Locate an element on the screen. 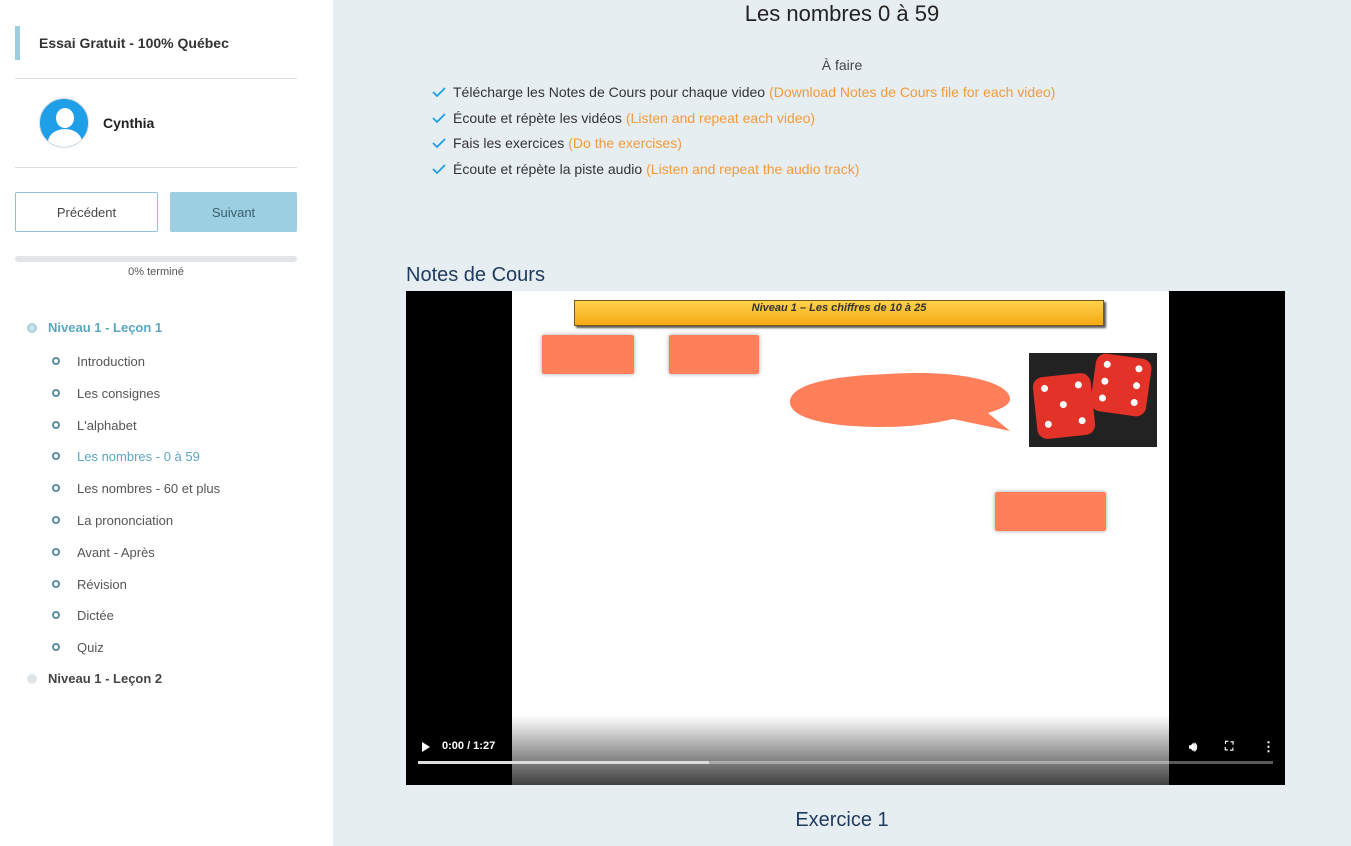 The image size is (1351, 846). lesson-niveau-1-lecon-1: Niveau 1 - Leçon 1 is located at coordinates (94, 327).